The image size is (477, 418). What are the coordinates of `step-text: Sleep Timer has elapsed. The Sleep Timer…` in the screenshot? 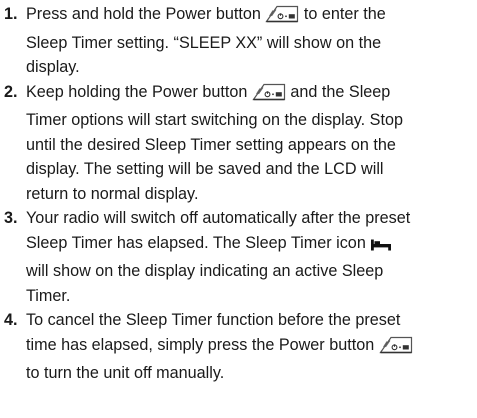 It's located at (198, 242).